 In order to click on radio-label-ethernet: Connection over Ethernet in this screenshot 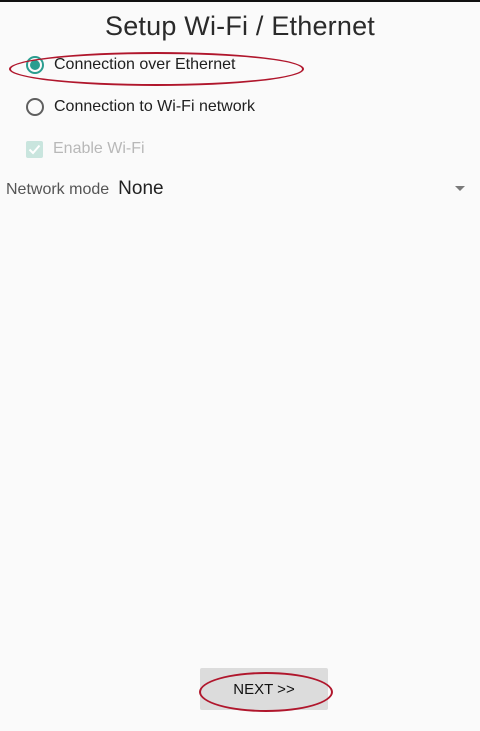, I will do `click(145, 64)`.